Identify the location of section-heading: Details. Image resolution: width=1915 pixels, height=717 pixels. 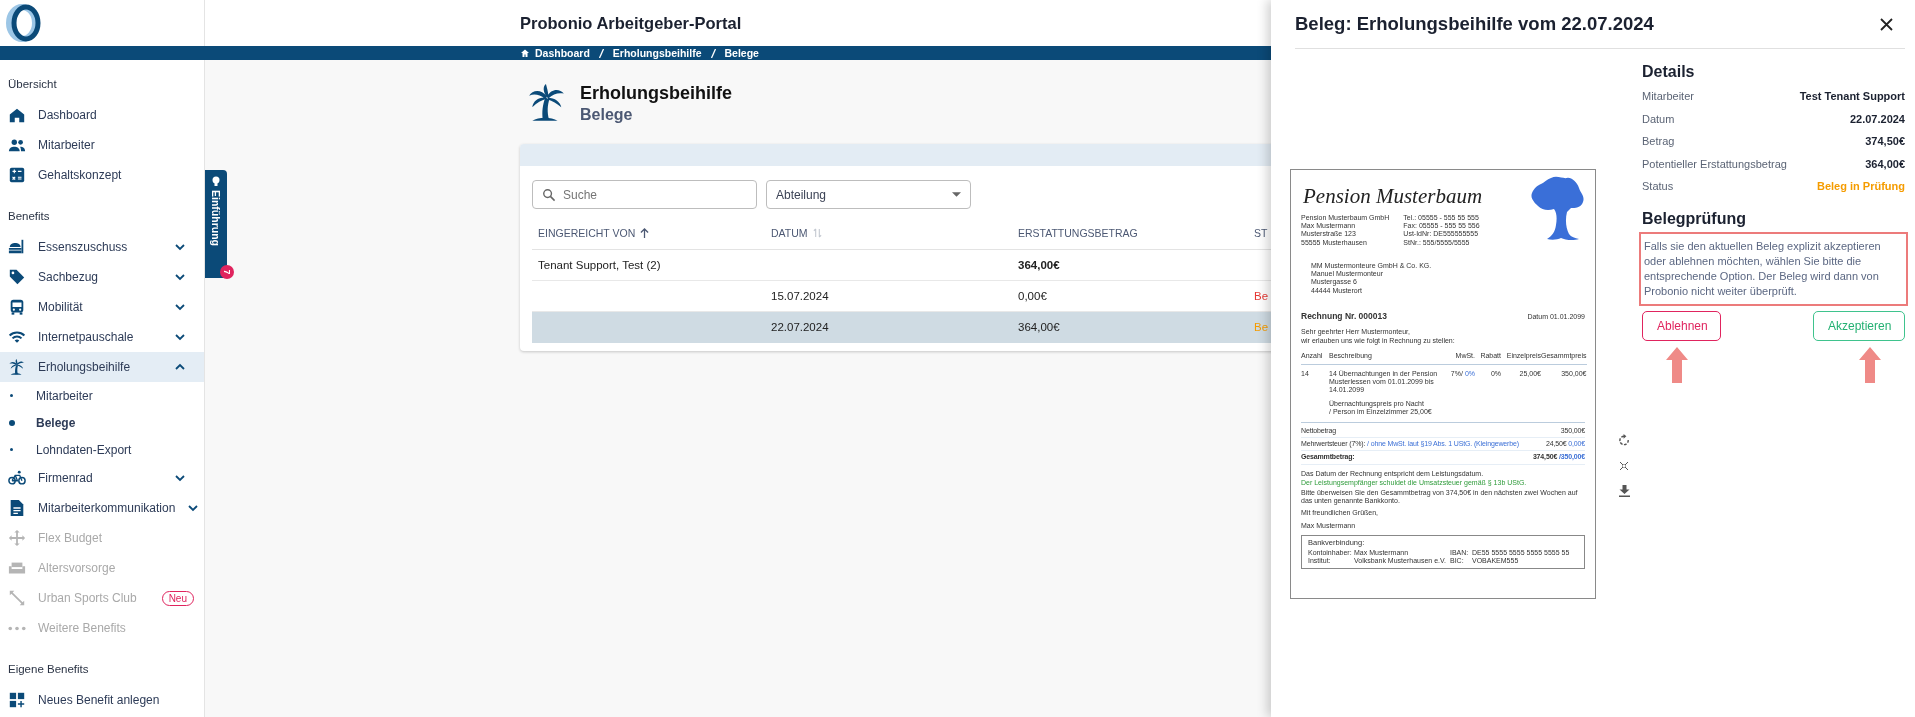
(1669, 72).